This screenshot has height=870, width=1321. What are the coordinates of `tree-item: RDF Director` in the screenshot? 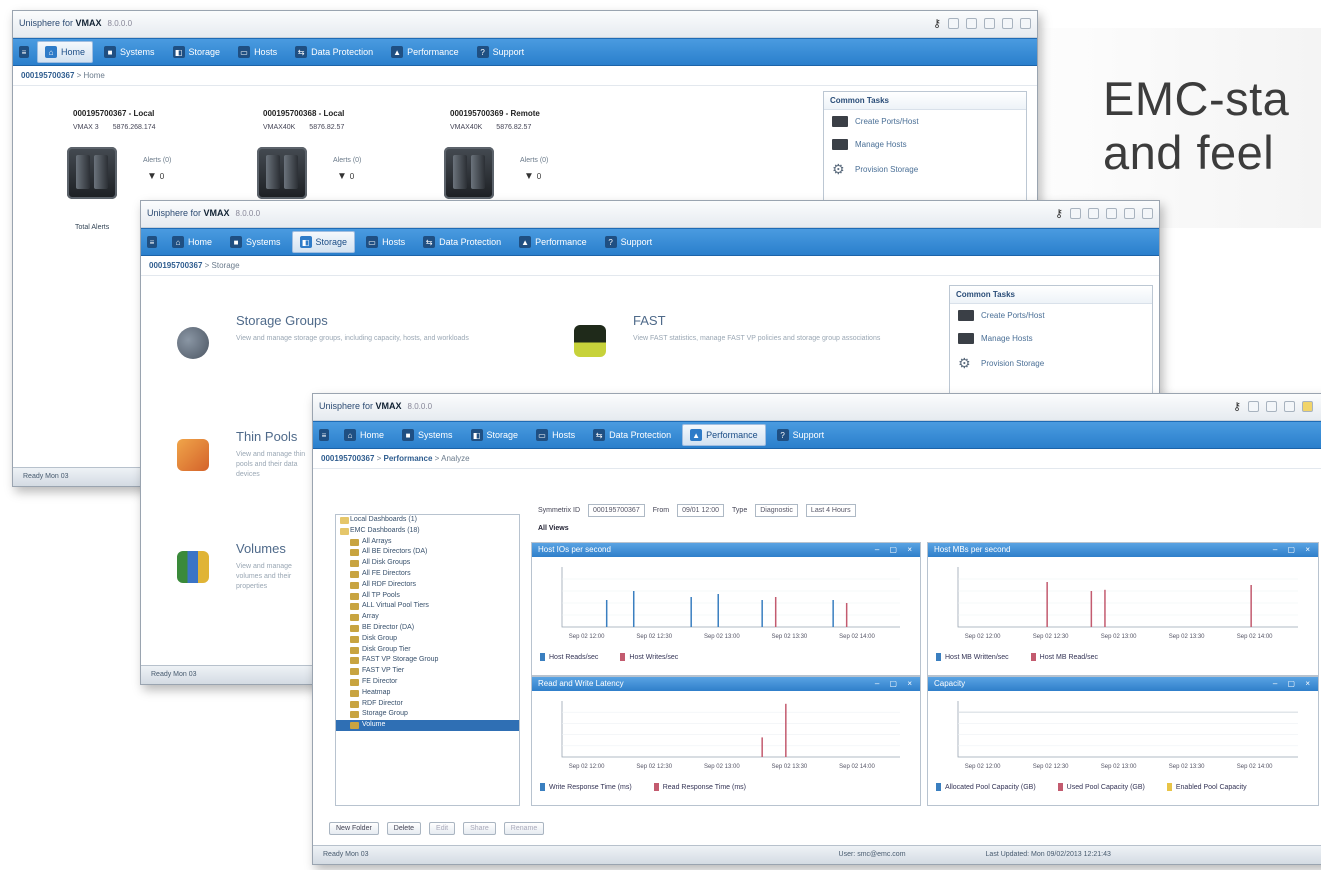 It's located at (427, 704).